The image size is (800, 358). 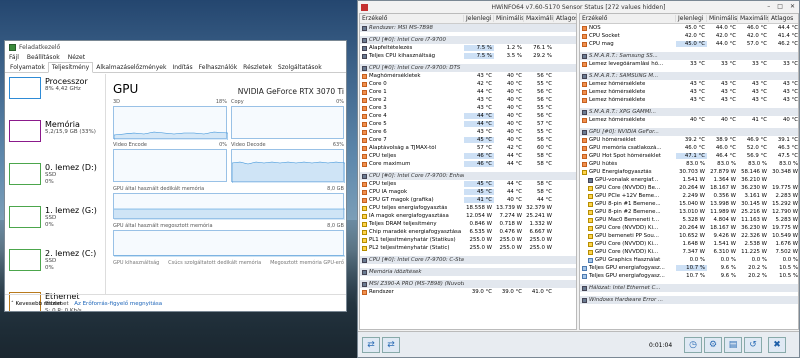 I want to click on menu-options: Beállítások, so click(x=43, y=57).